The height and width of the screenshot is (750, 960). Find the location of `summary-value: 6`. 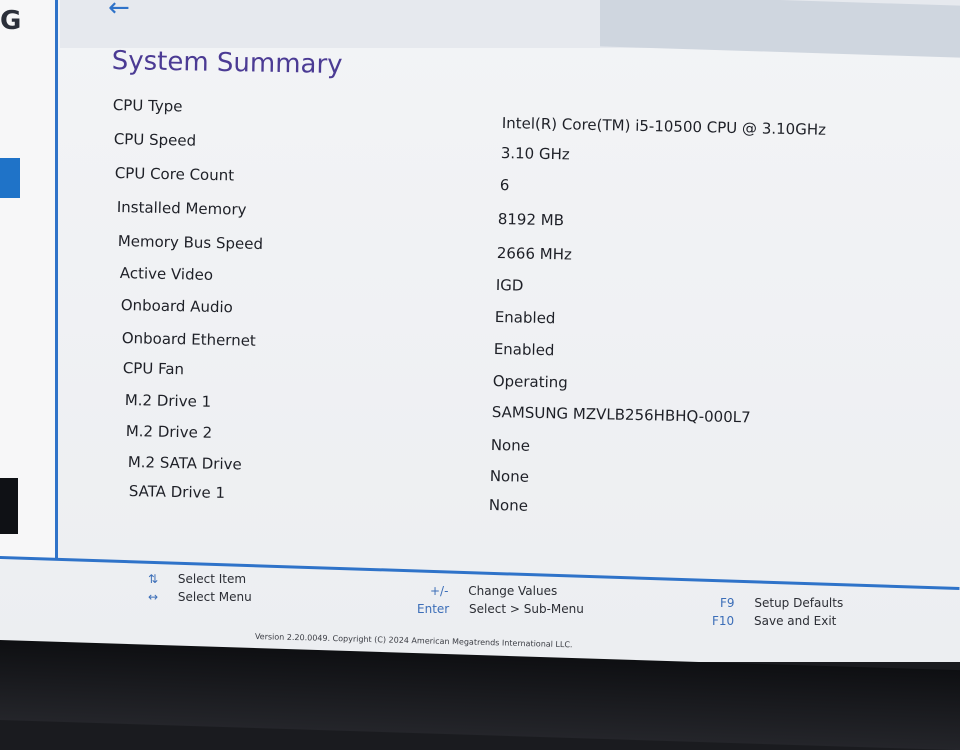

summary-value: 6 is located at coordinates (504, 185).